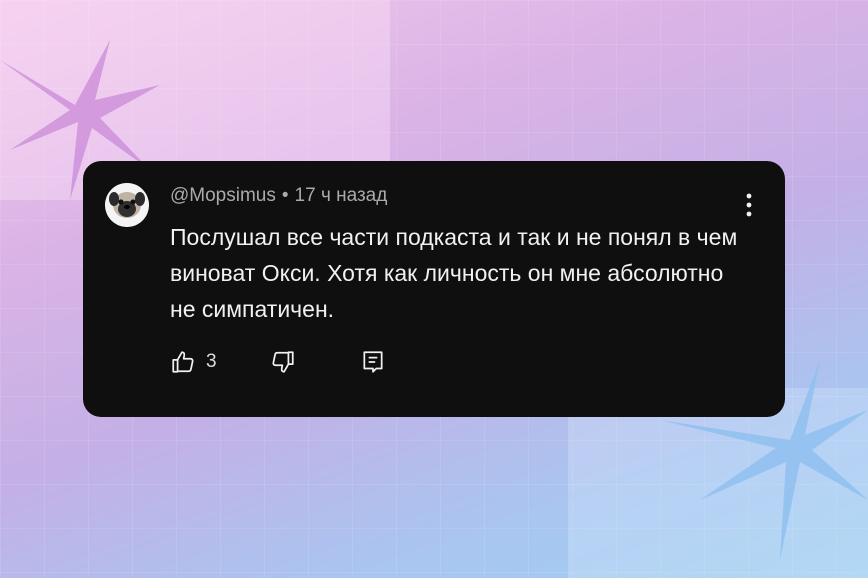 This screenshot has height=578, width=868. I want to click on avatar, so click(127, 205).